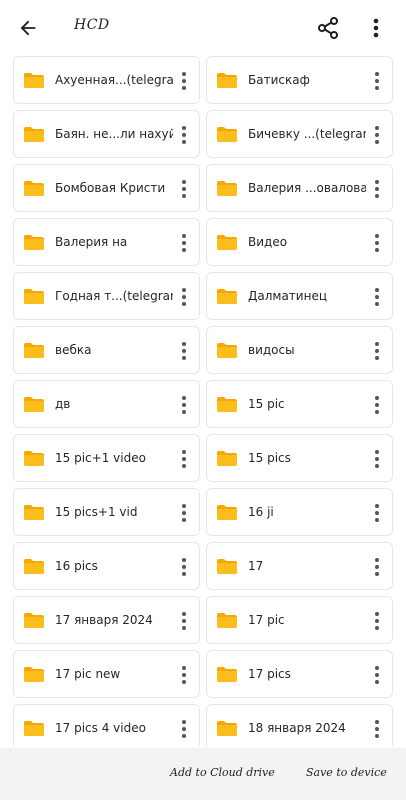  What do you see at coordinates (28, 28) in the screenshot?
I see `back-button` at bounding box center [28, 28].